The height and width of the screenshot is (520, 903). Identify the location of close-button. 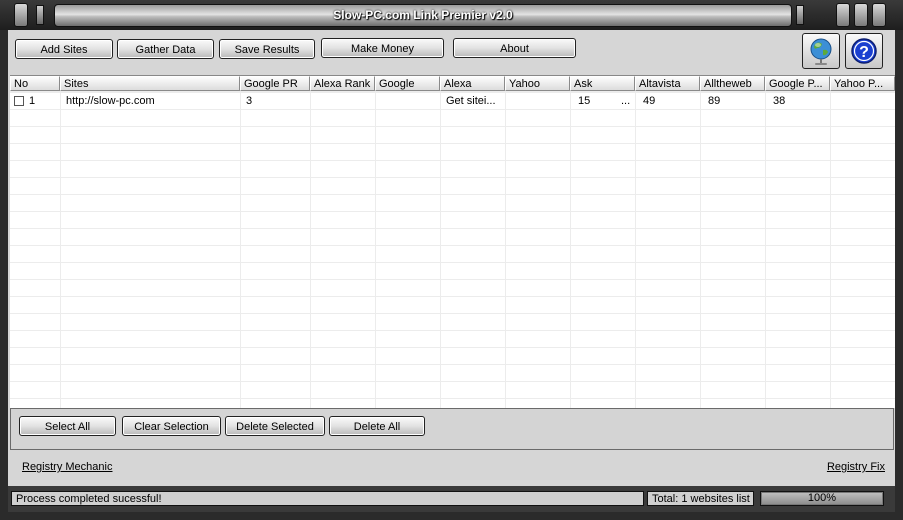
(879, 15).